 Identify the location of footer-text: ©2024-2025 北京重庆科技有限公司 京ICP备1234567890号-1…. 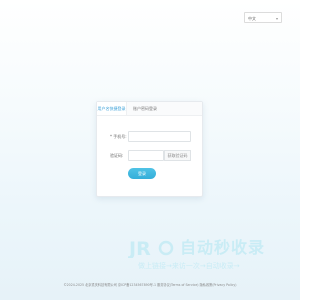
(150, 285).